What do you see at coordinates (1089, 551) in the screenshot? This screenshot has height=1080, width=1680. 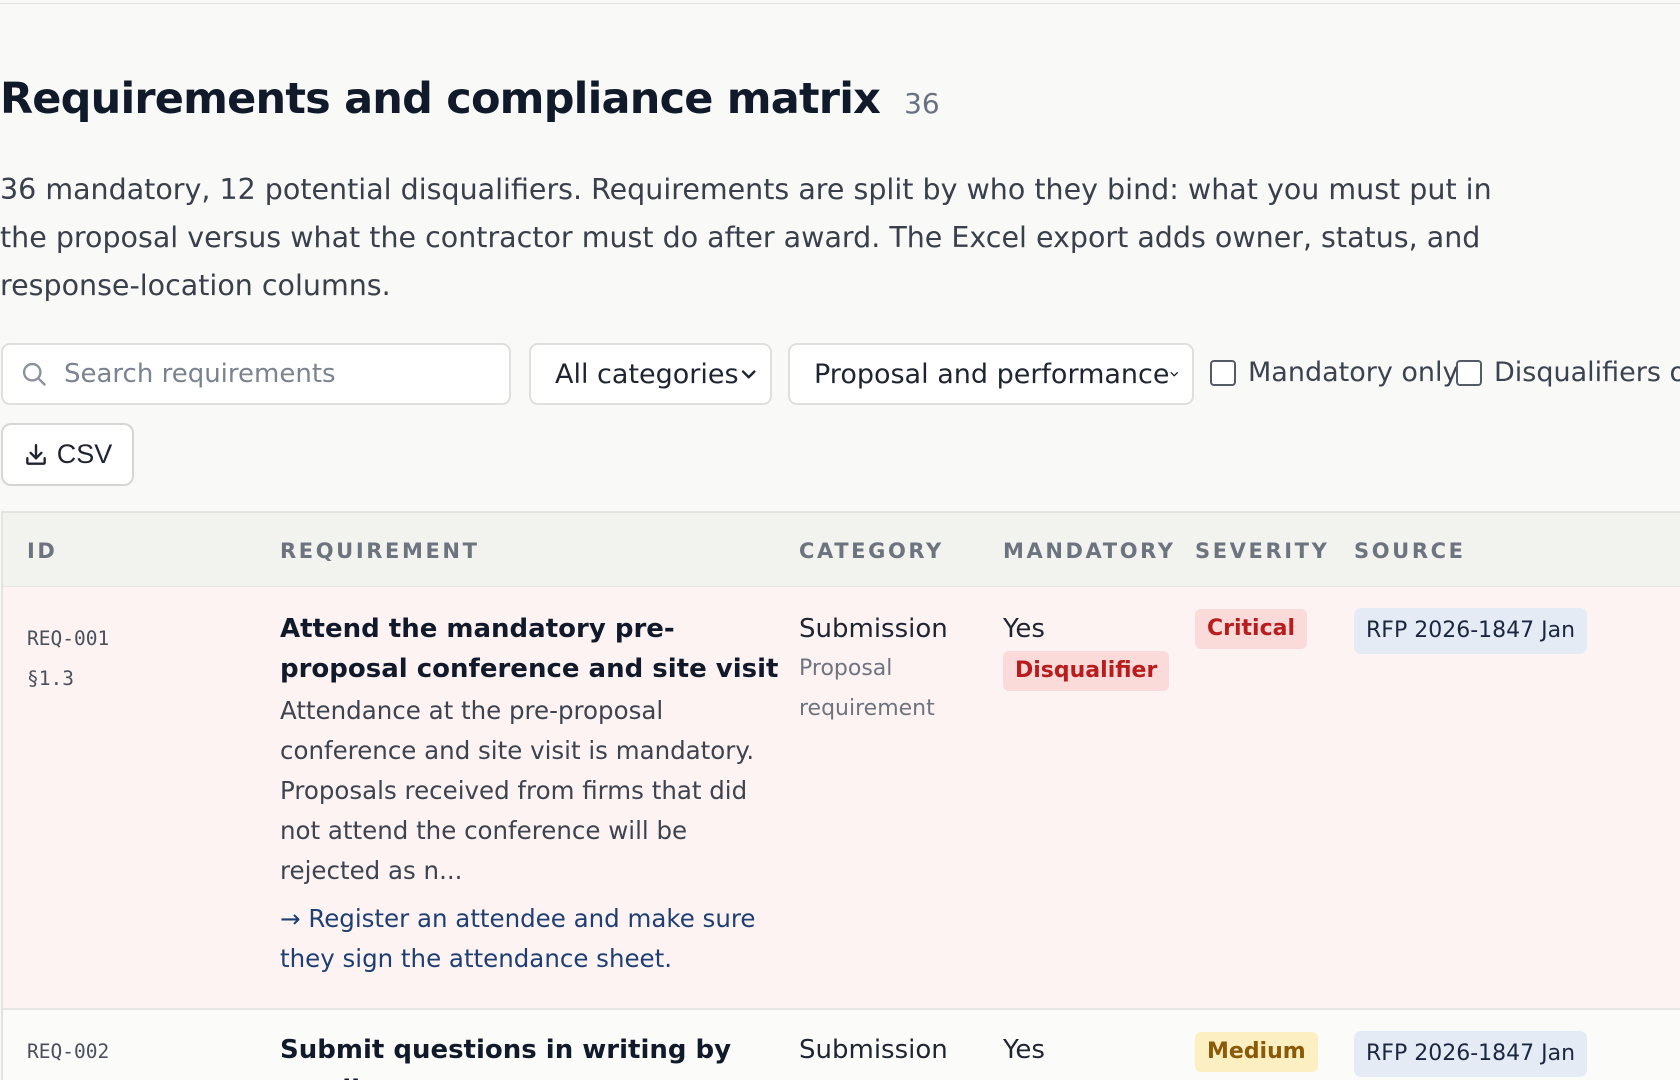 I see `column-header-mandatory: MANDATORY` at bounding box center [1089, 551].